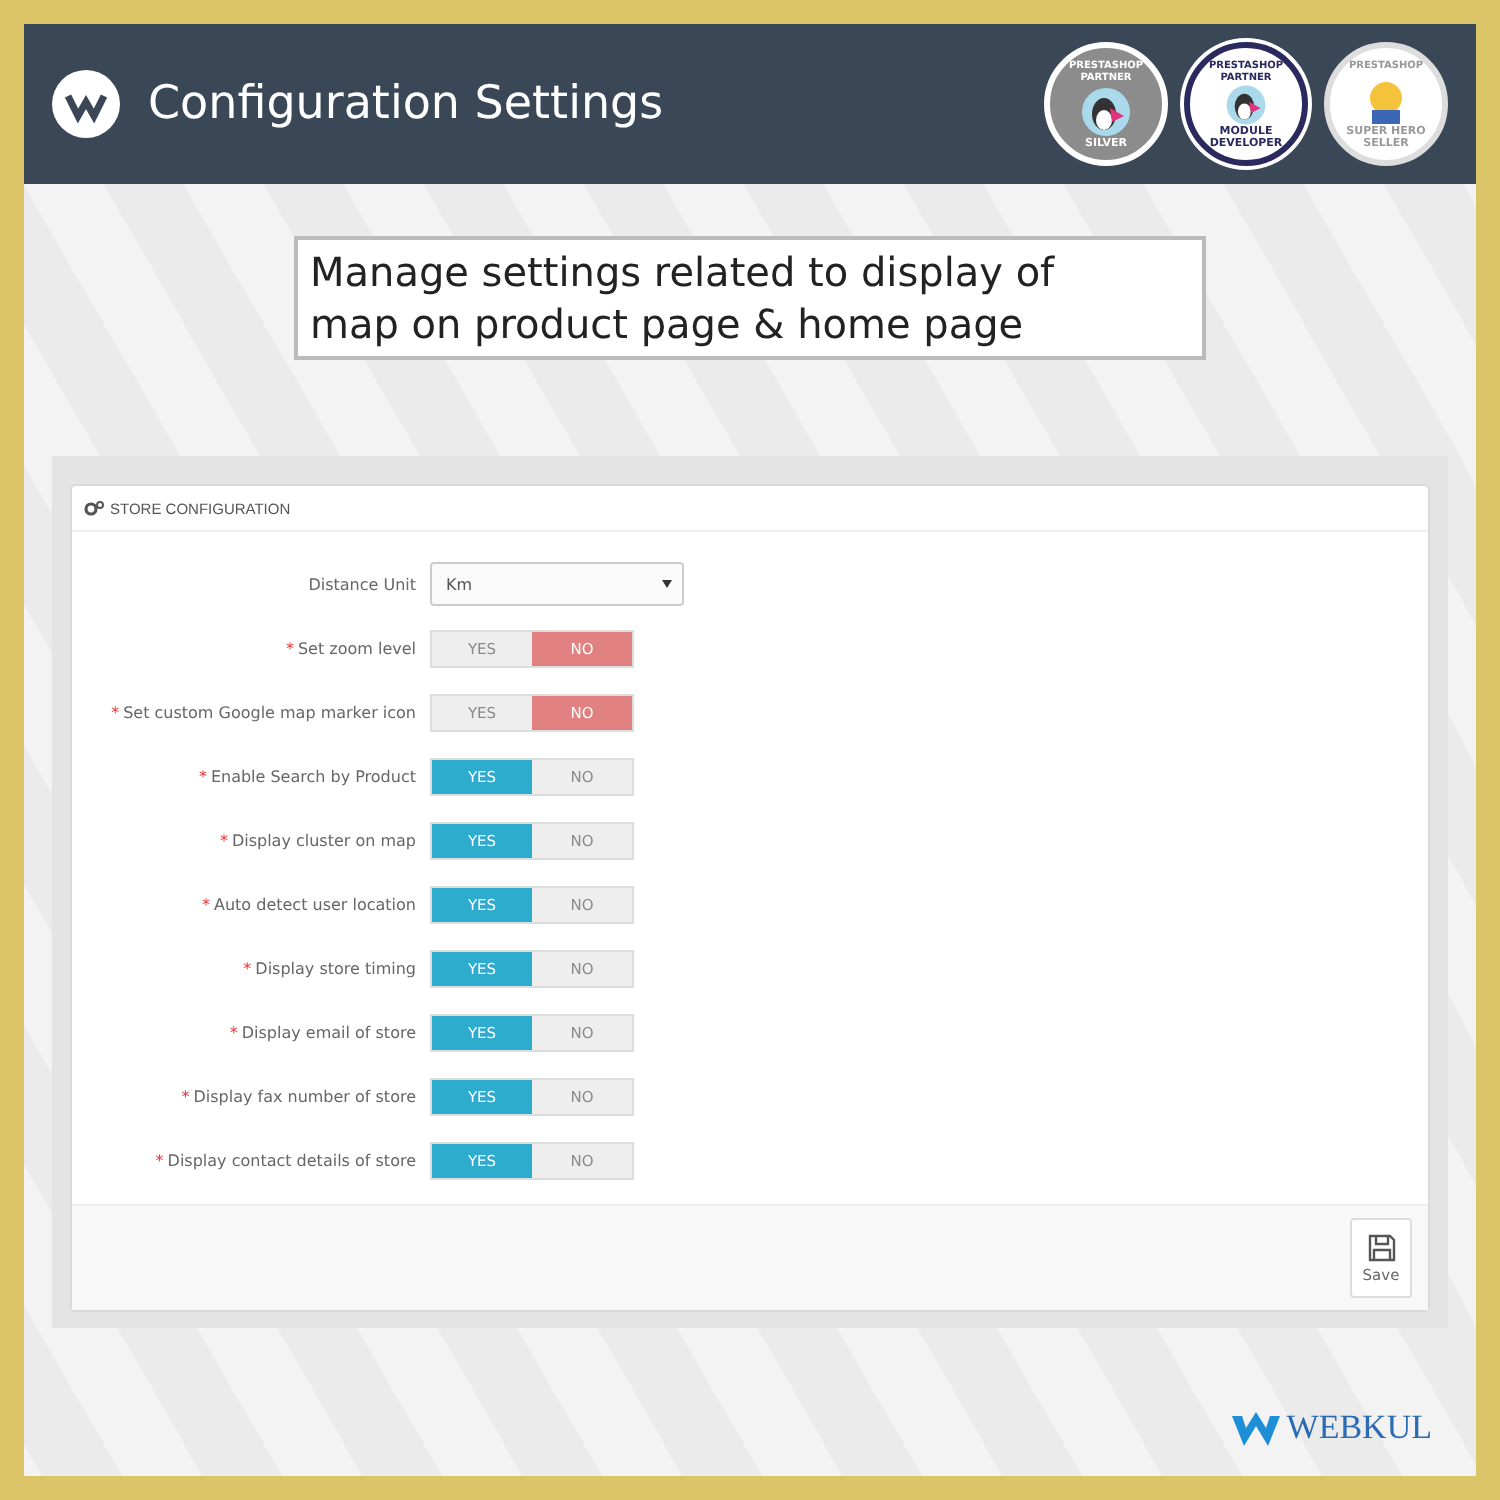 The width and height of the screenshot is (1500, 1500). I want to click on brand-logo-icon, so click(1256, 1428).